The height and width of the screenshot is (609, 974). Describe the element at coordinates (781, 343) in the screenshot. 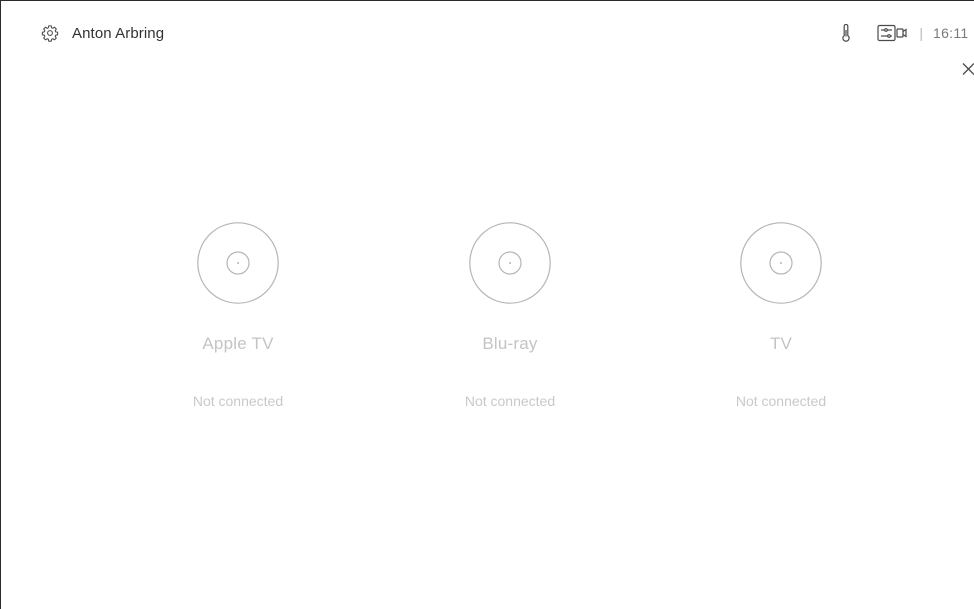

I see `device-name: TV` at that location.